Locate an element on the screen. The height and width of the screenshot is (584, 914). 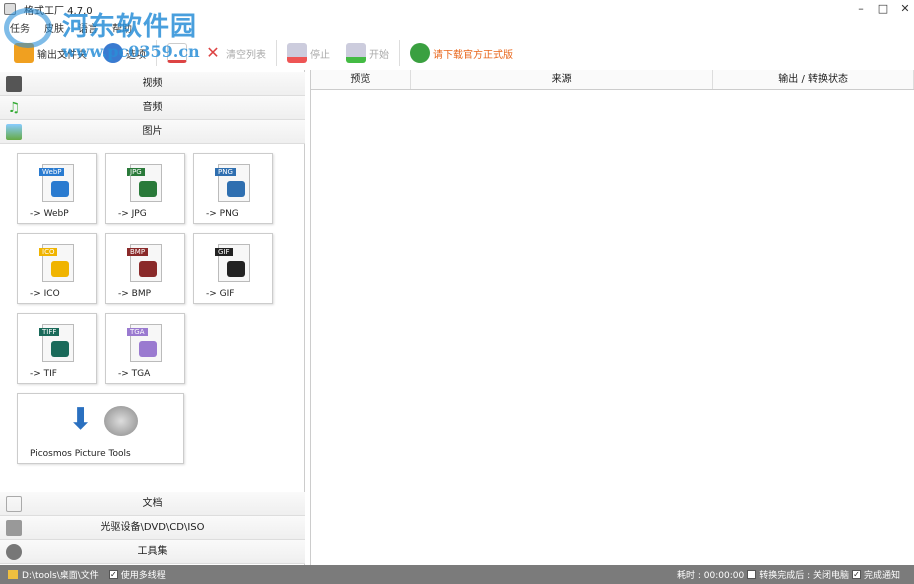
category-video: 视频 is located at coordinates (152, 84).